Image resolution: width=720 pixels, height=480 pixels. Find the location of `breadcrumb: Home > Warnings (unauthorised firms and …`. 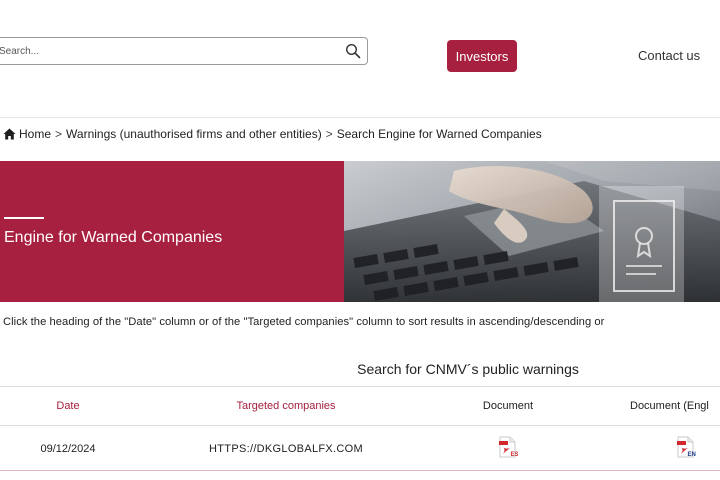

breadcrumb: Home > Warnings (unauthorised firms and … is located at coordinates (272, 134).